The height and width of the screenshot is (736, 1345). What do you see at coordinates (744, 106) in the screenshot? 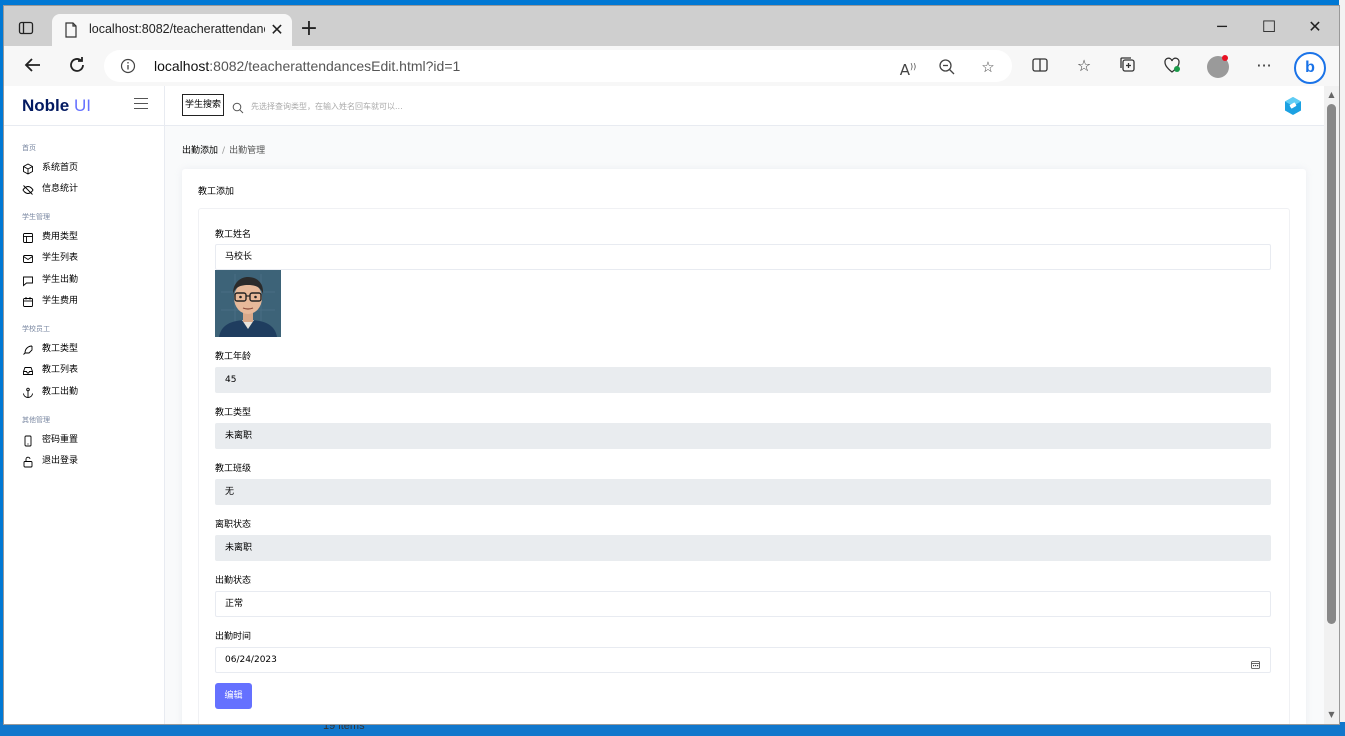
I see `top-navbar: 学生搜索` at bounding box center [744, 106].